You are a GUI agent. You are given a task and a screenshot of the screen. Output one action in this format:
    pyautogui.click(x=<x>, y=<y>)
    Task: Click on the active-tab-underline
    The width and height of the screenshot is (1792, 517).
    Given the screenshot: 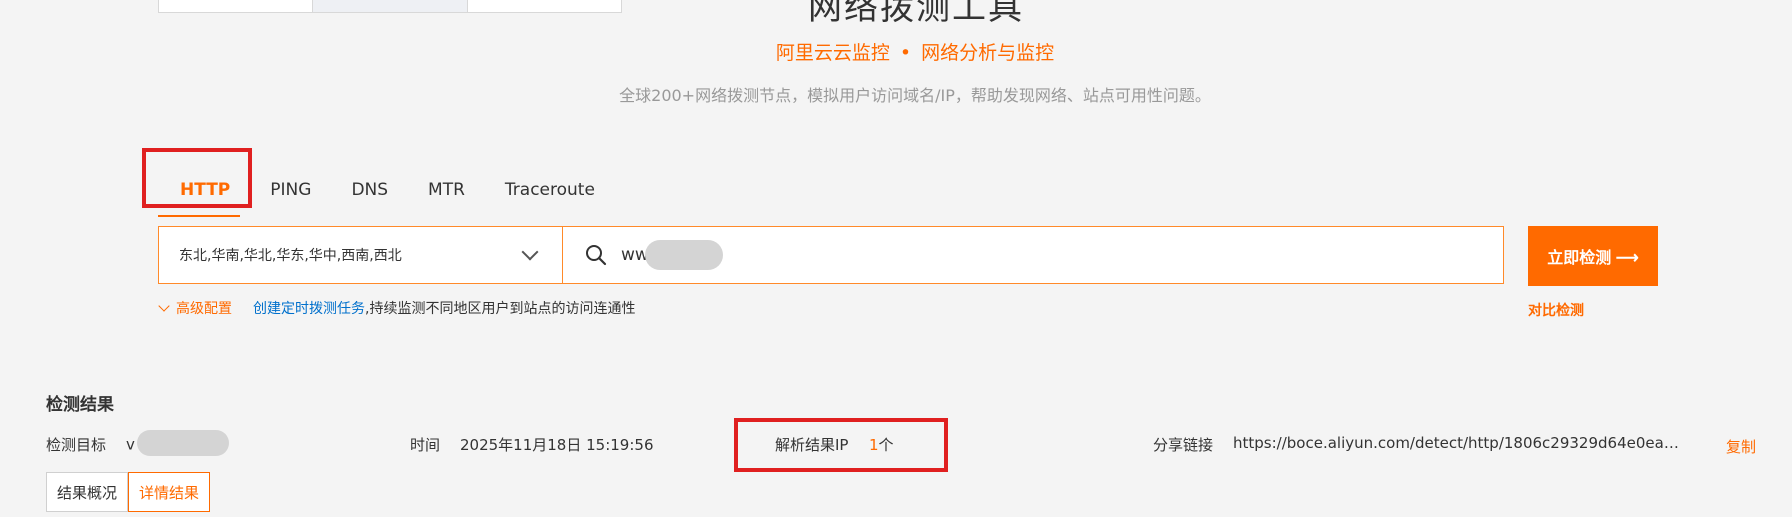 What is the action you would take?
    pyautogui.click(x=199, y=216)
    